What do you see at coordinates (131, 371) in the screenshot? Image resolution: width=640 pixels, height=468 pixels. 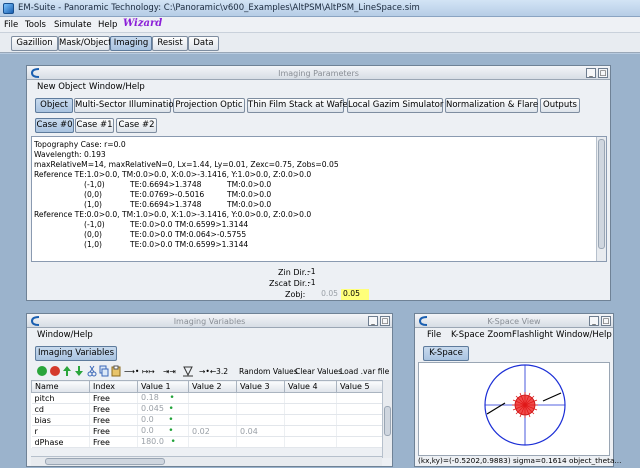 I see `step-forward-icon: ⟶•` at bounding box center [131, 371].